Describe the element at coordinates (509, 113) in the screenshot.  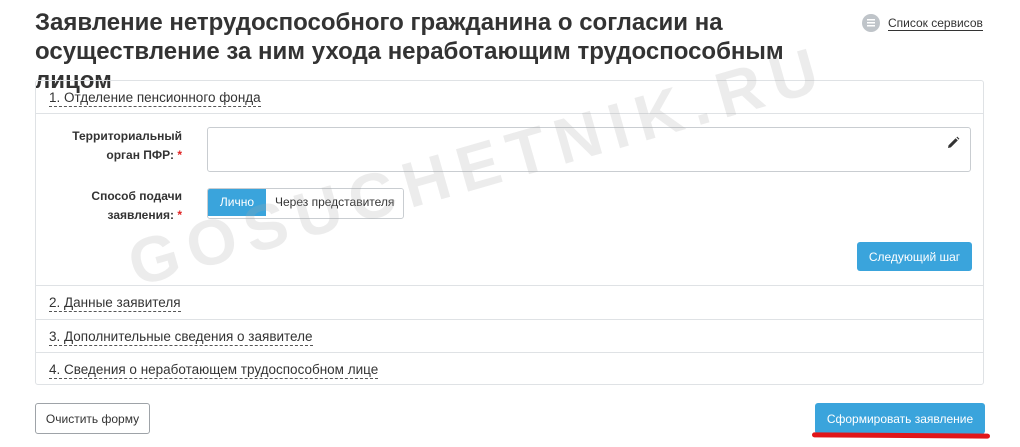
I see `divider` at that location.